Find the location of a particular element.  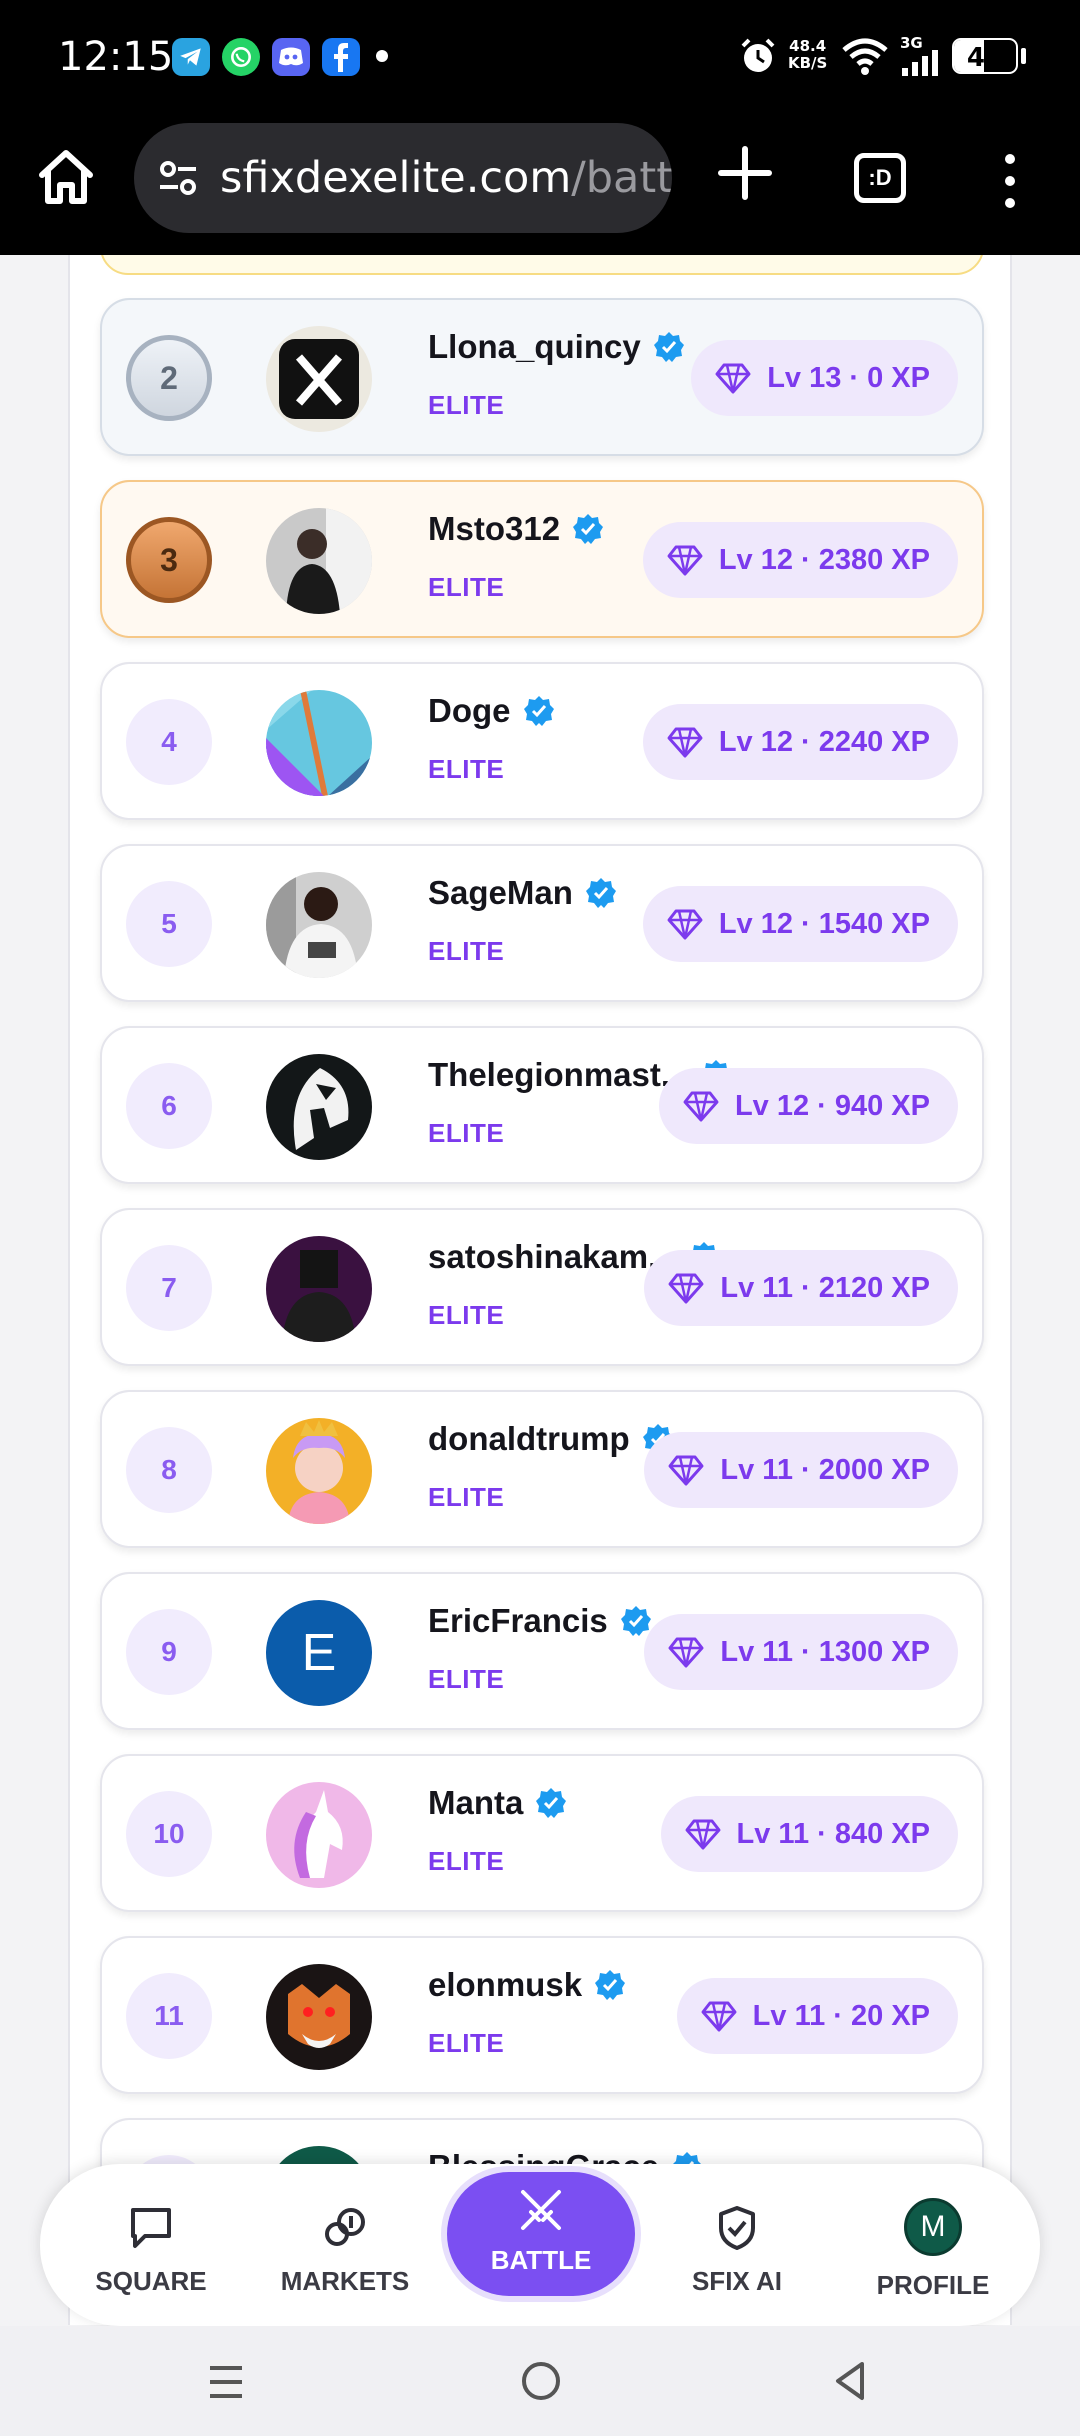

rank-badge: 8 is located at coordinates (169, 1470).